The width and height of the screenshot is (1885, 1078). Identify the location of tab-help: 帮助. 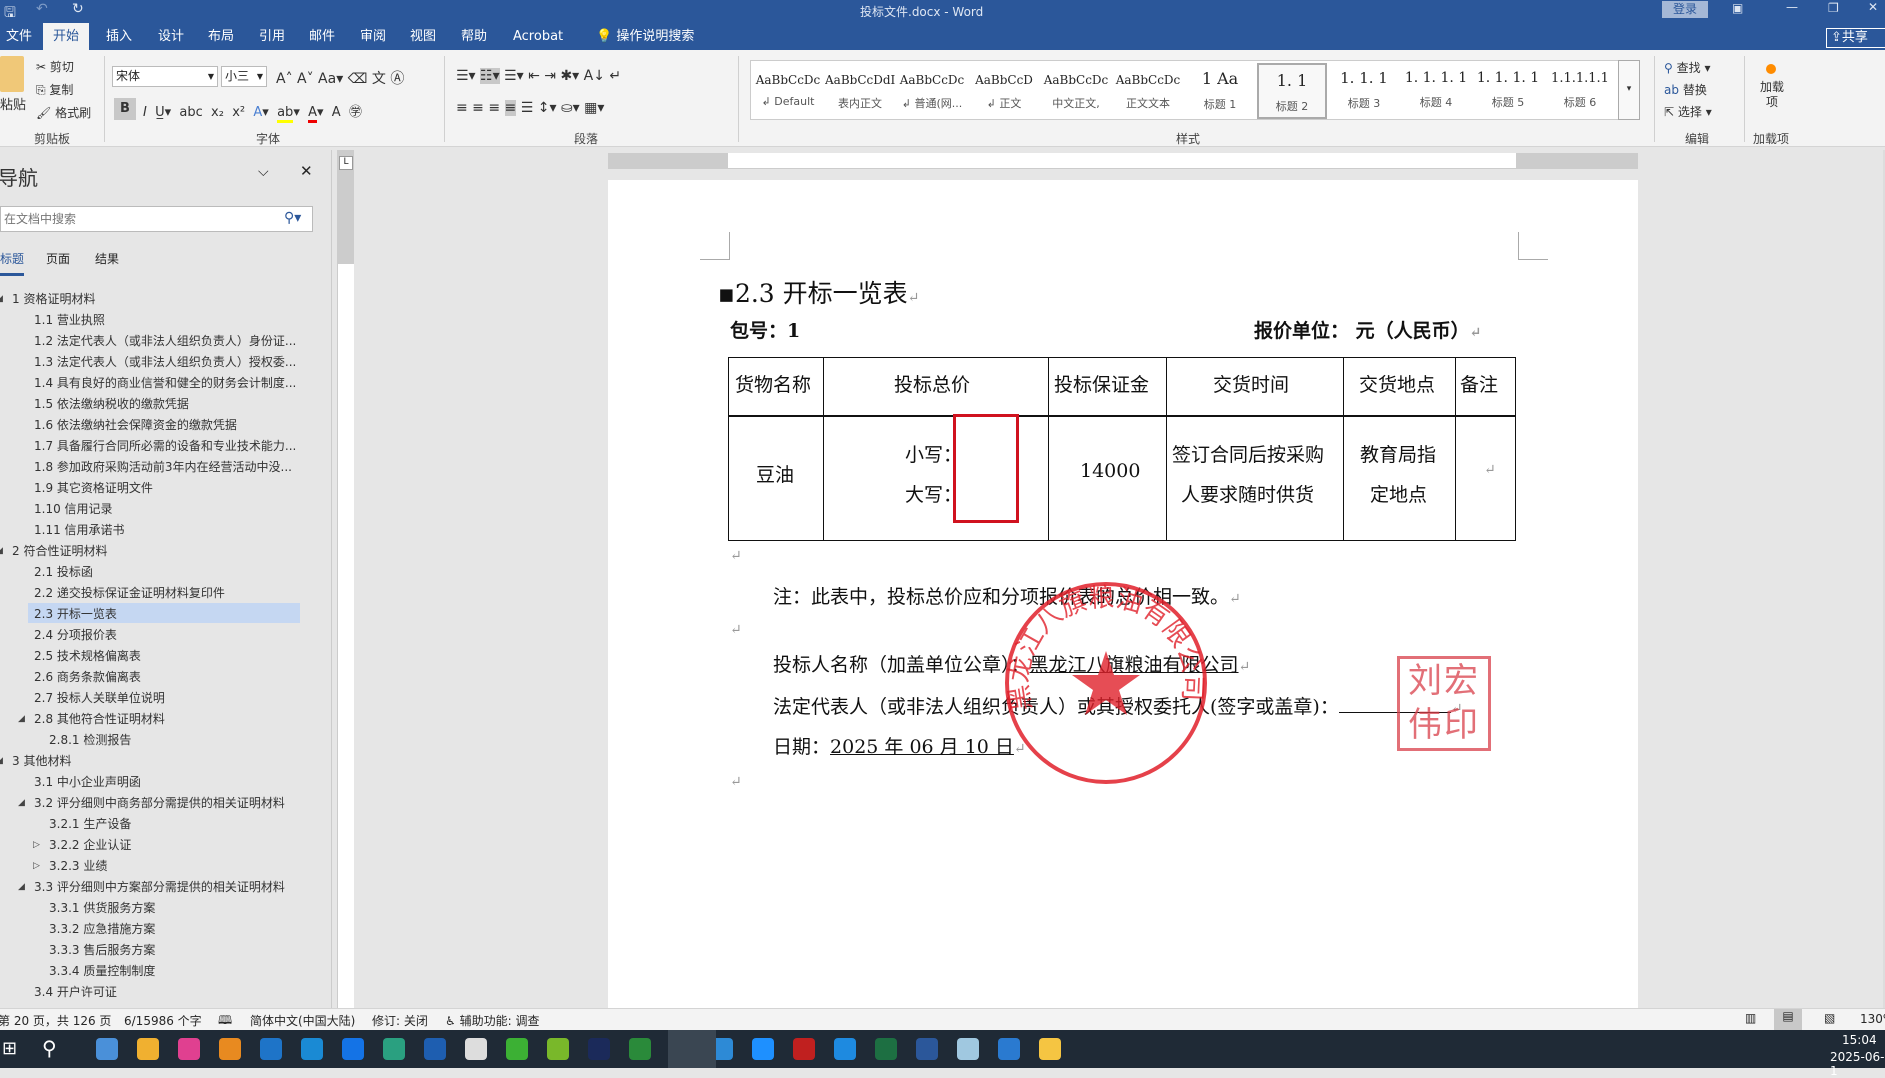
(474, 36).